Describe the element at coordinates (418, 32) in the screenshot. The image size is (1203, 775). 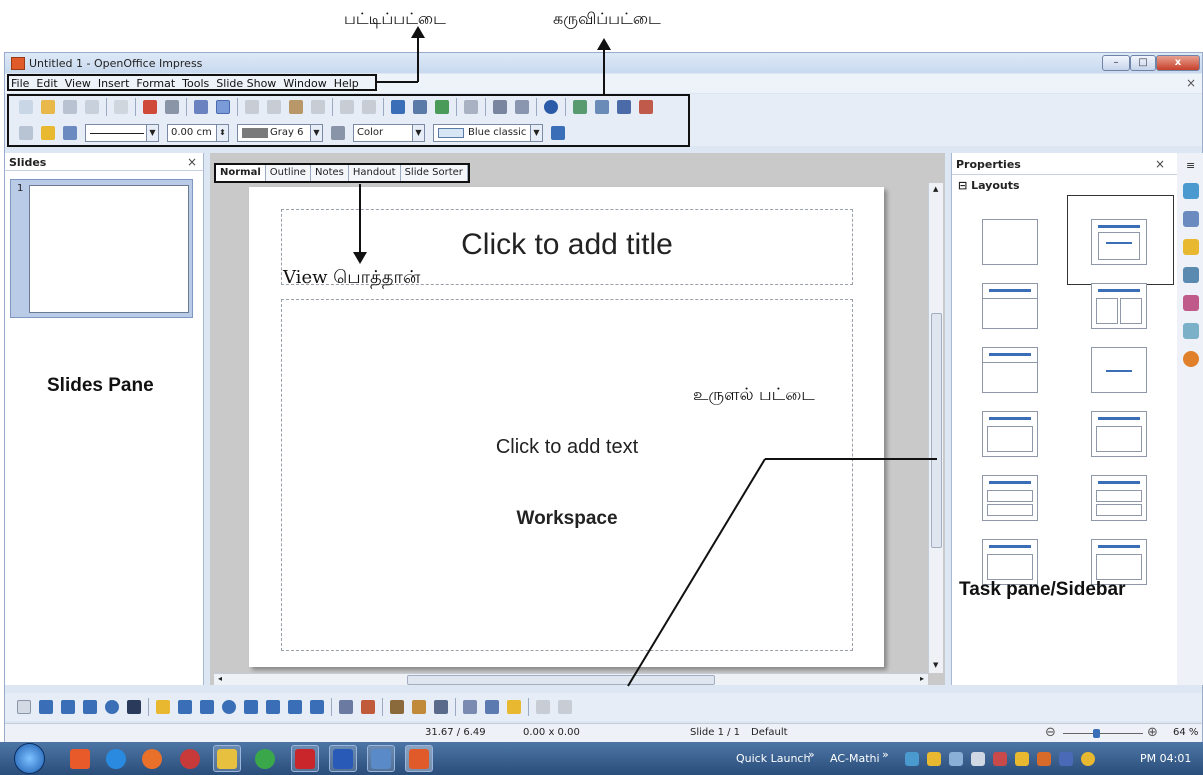
I see `menubar-arrowhead` at that location.